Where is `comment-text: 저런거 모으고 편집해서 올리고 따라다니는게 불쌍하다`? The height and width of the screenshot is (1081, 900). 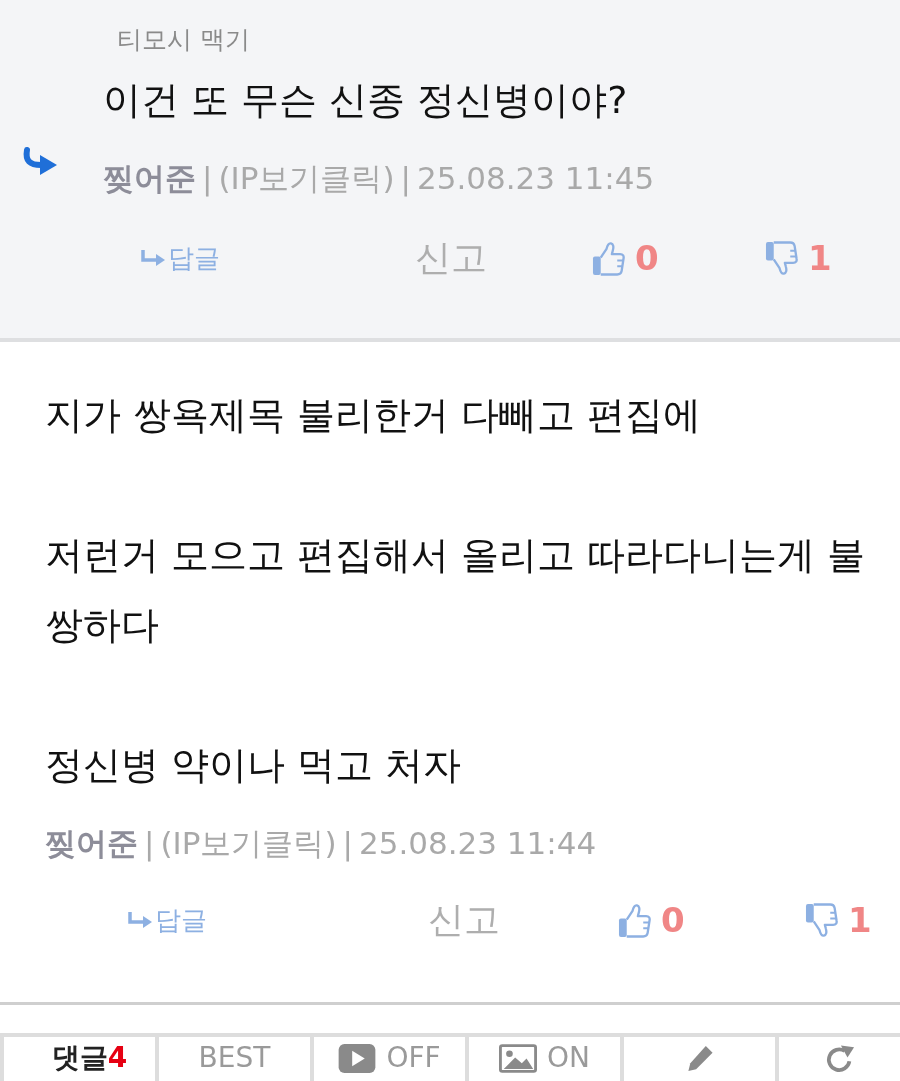 comment-text: 저런거 모으고 편집해서 올리고 따라다니는게 불쌍하다 is located at coordinates (456, 590).